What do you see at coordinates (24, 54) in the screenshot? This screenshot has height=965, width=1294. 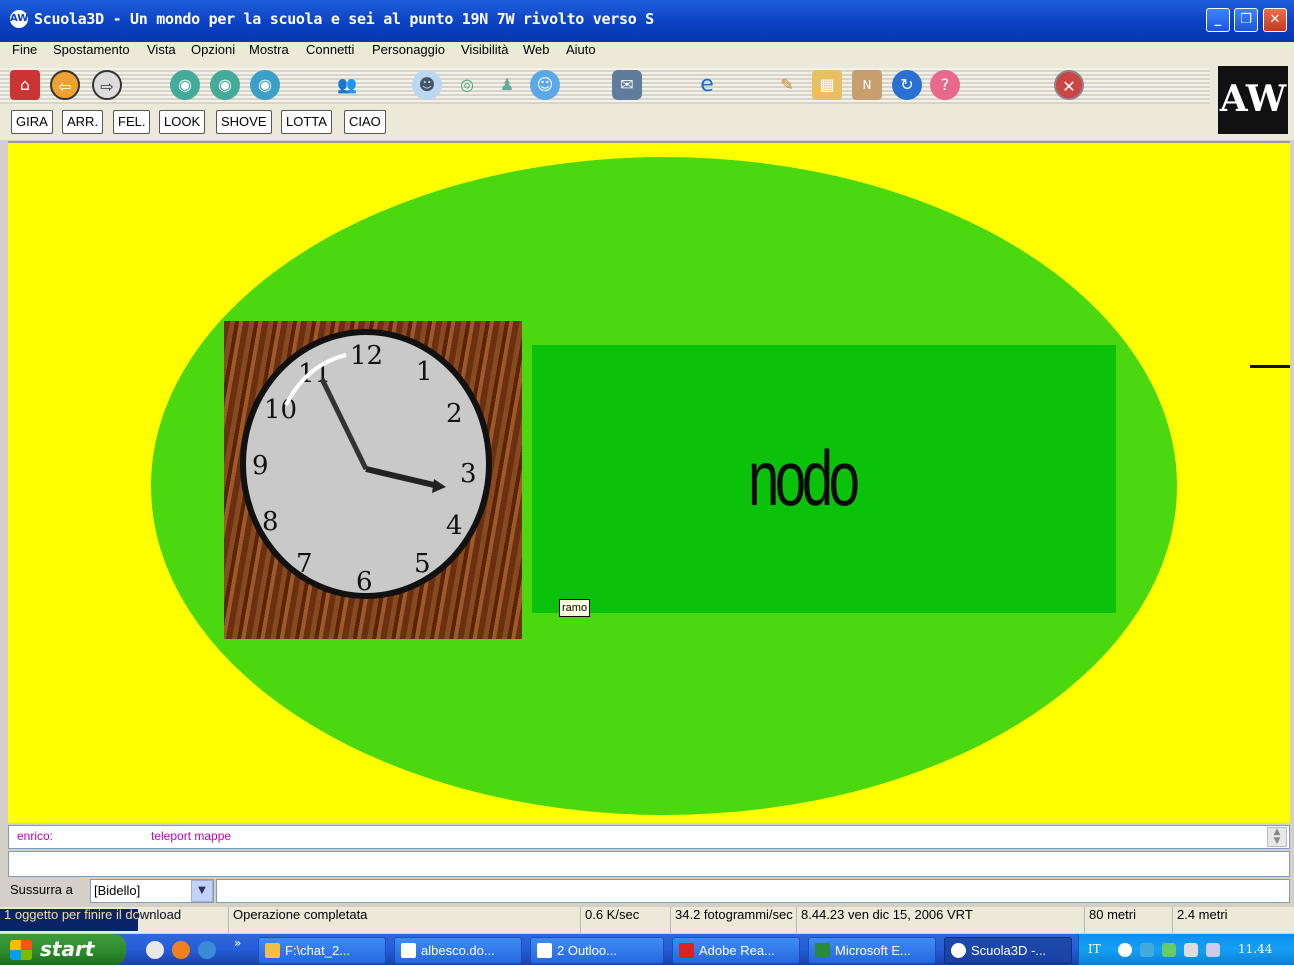 I see `menu-fine: Fine` at bounding box center [24, 54].